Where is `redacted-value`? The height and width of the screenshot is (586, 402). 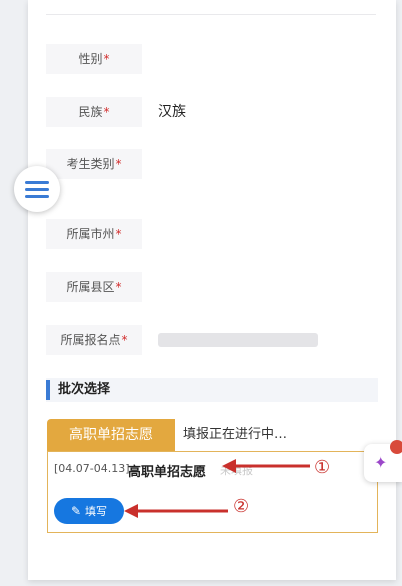
redacted-value is located at coordinates (238, 340).